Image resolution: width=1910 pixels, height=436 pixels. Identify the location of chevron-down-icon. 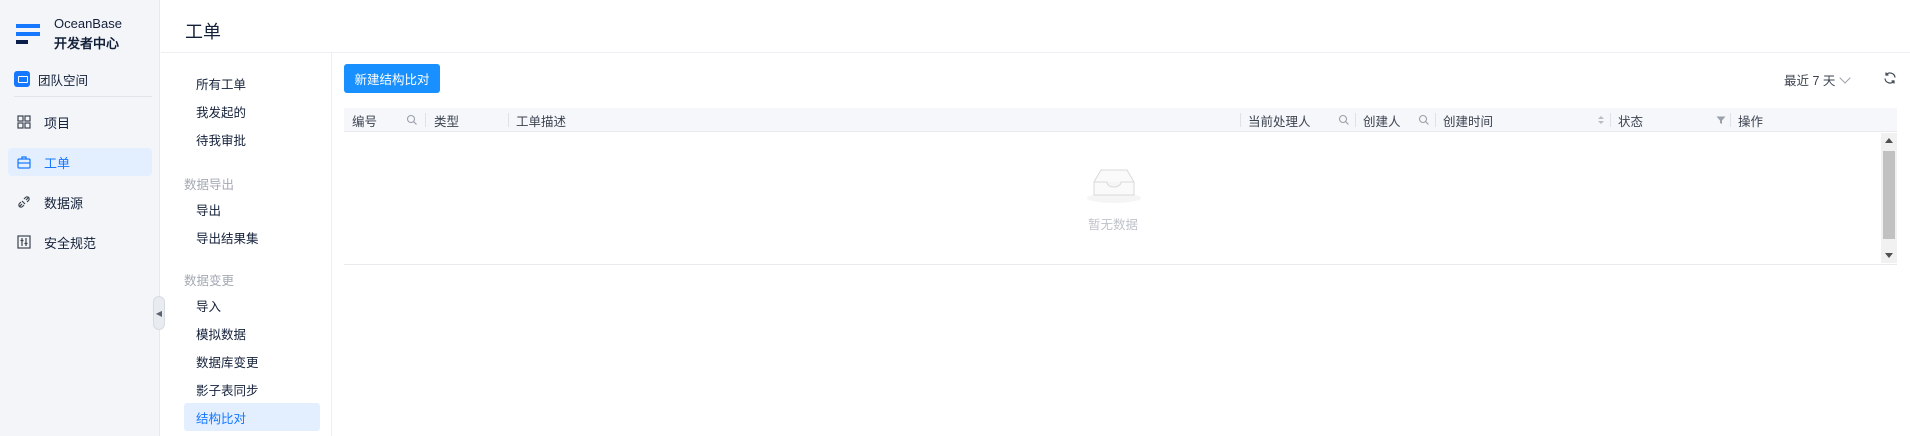
(1845, 77).